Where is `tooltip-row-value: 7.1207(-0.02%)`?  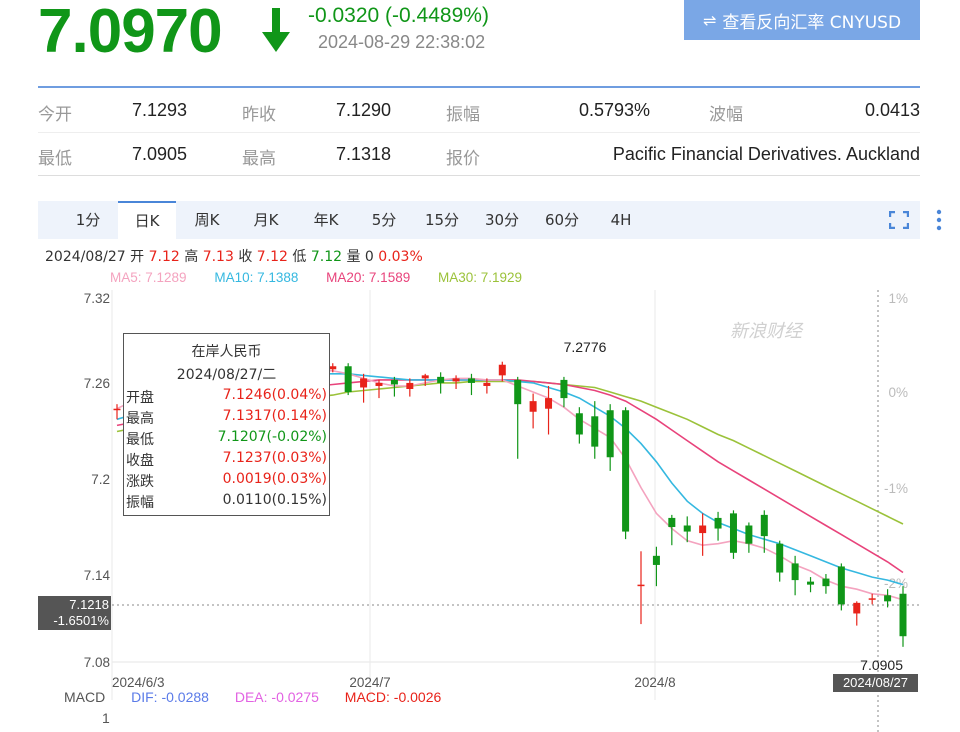 tooltip-row-value: 7.1207(-0.02%) is located at coordinates (272, 437).